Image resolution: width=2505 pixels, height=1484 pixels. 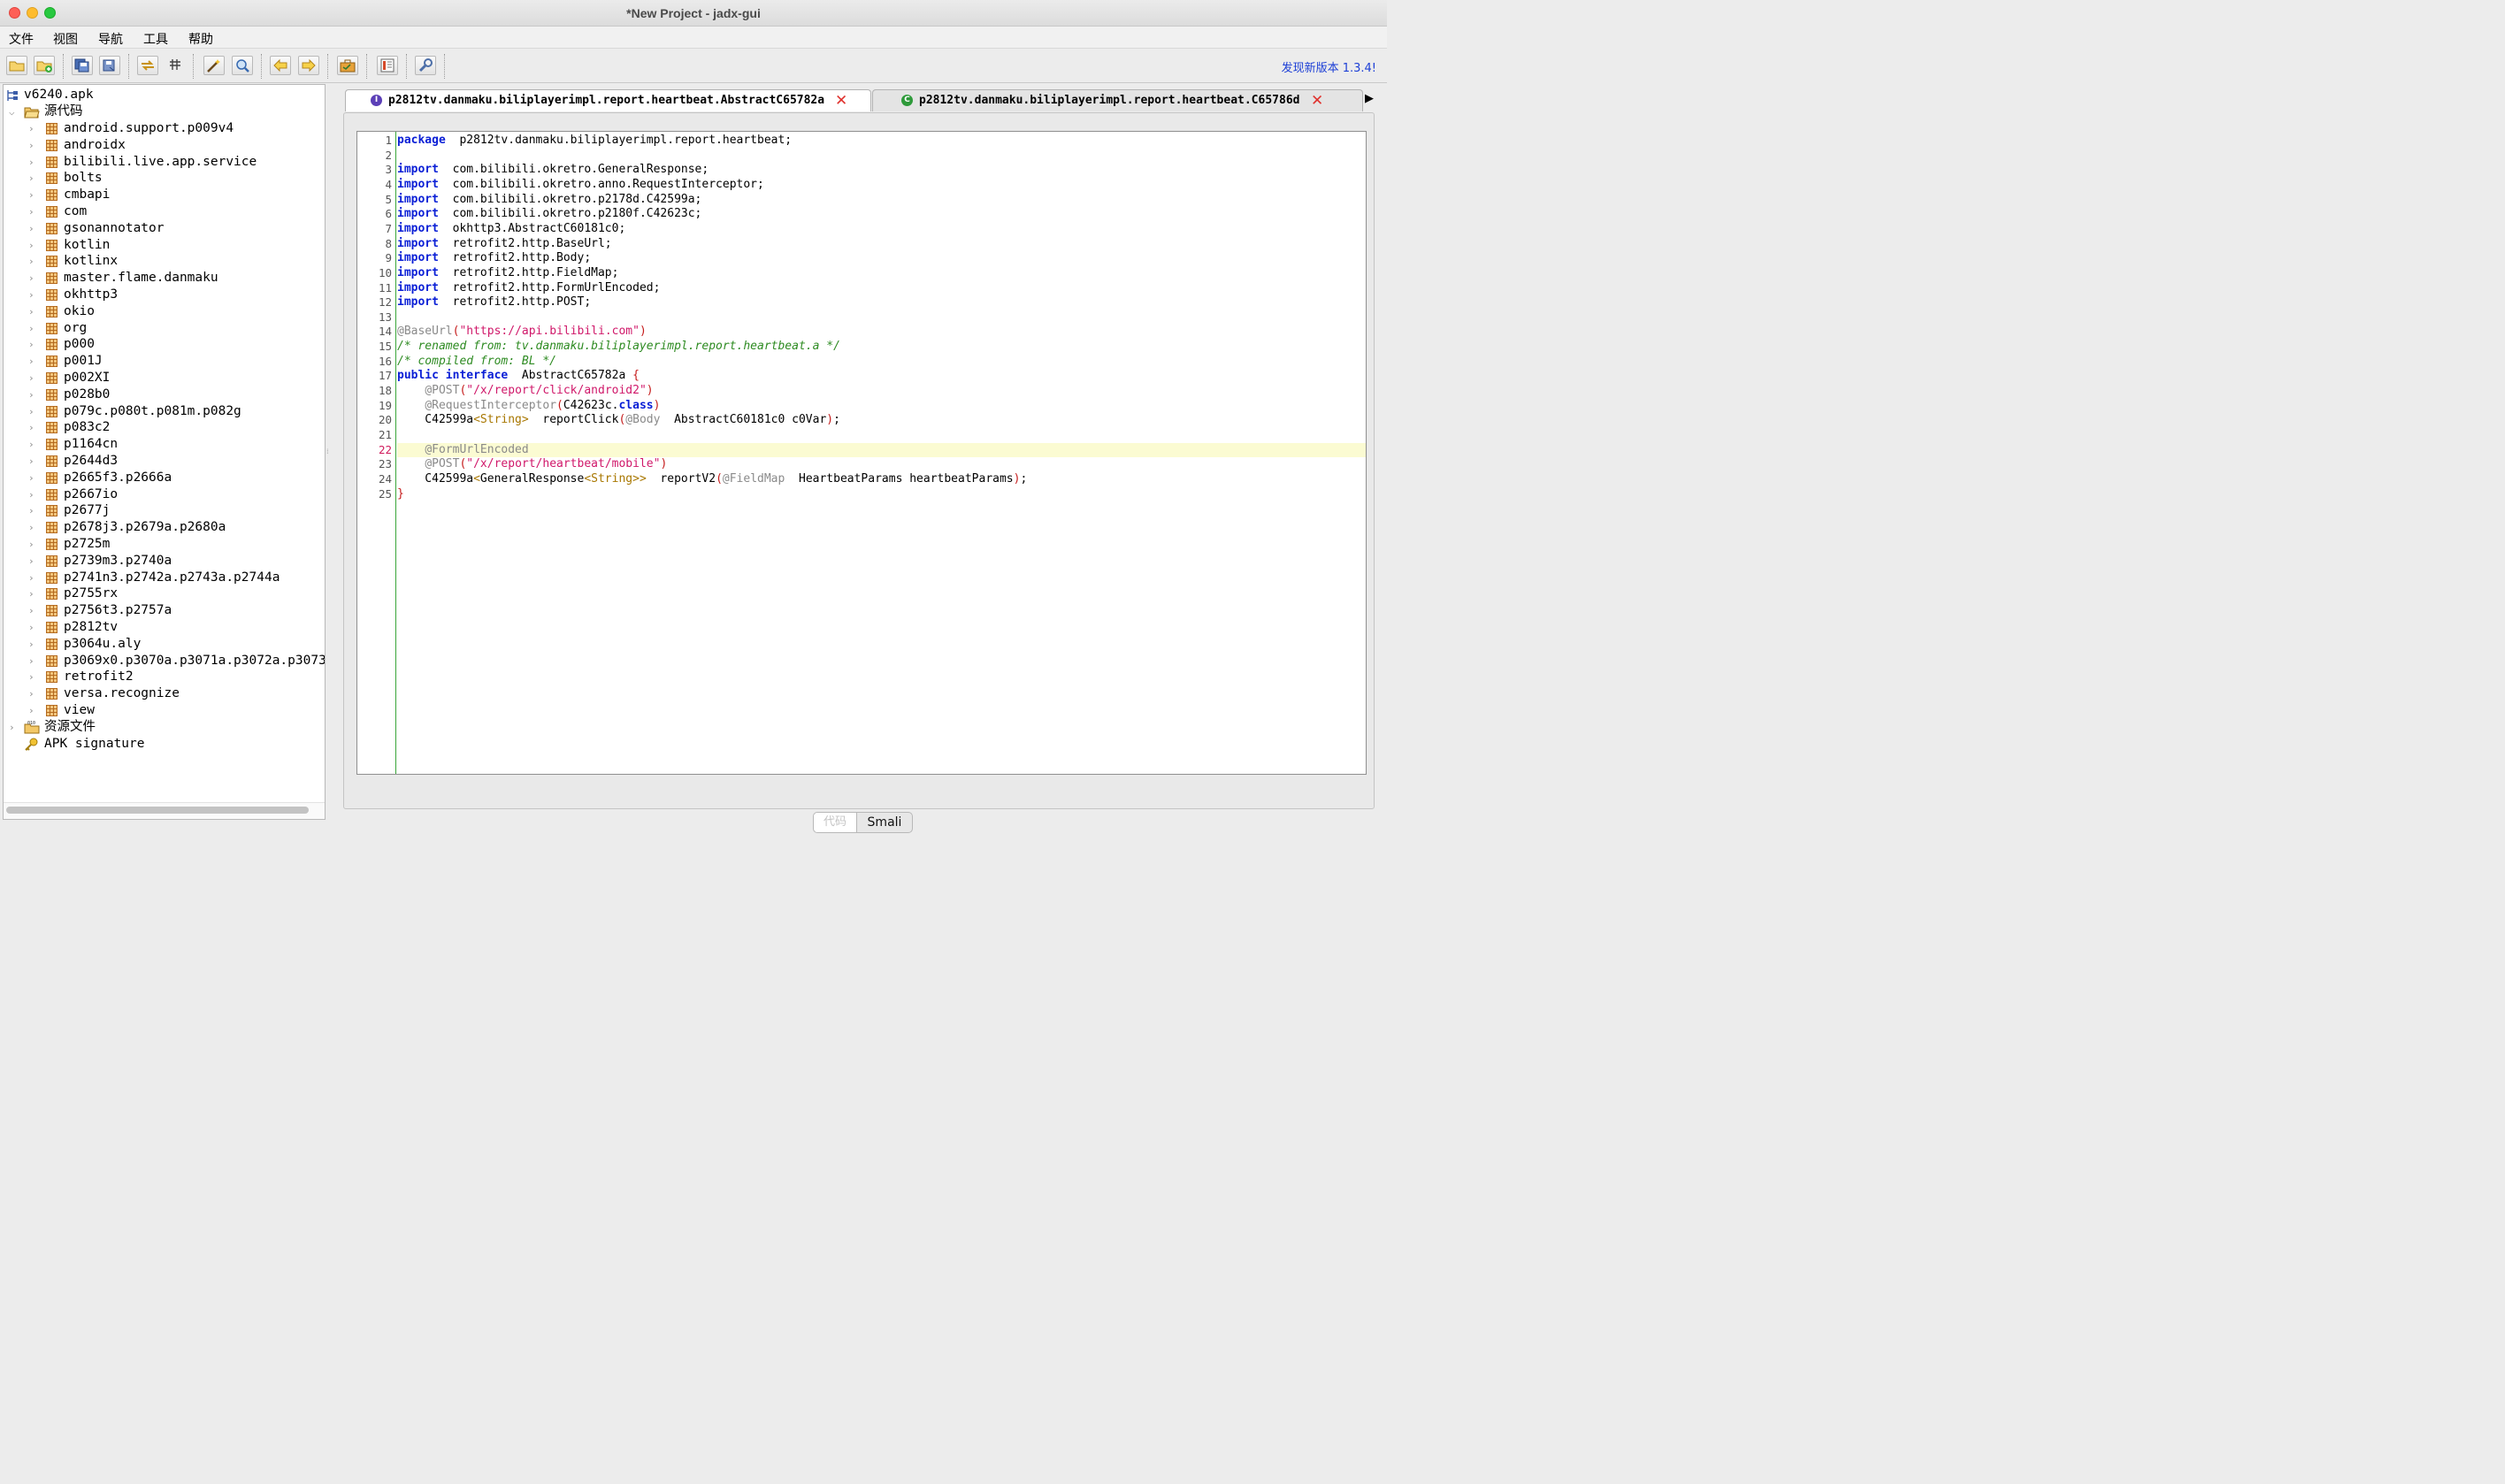 What do you see at coordinates (494, 302) in the screenshot?
I see `code-line: import retrofit2.http.POST;` at bounding box center [494, 302].